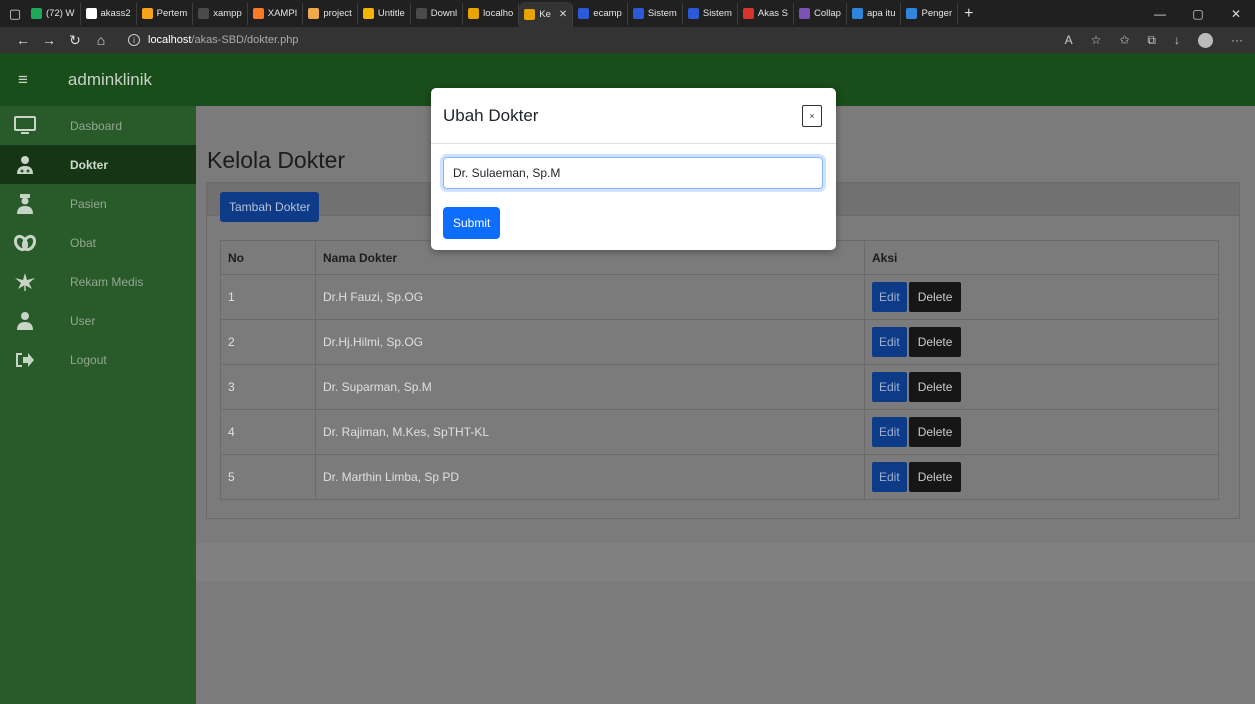  Describe the element at coordinates (590, 387) in the screenshot. I see `cell-nama: Dr. Suparman, Sp.M` at that location.